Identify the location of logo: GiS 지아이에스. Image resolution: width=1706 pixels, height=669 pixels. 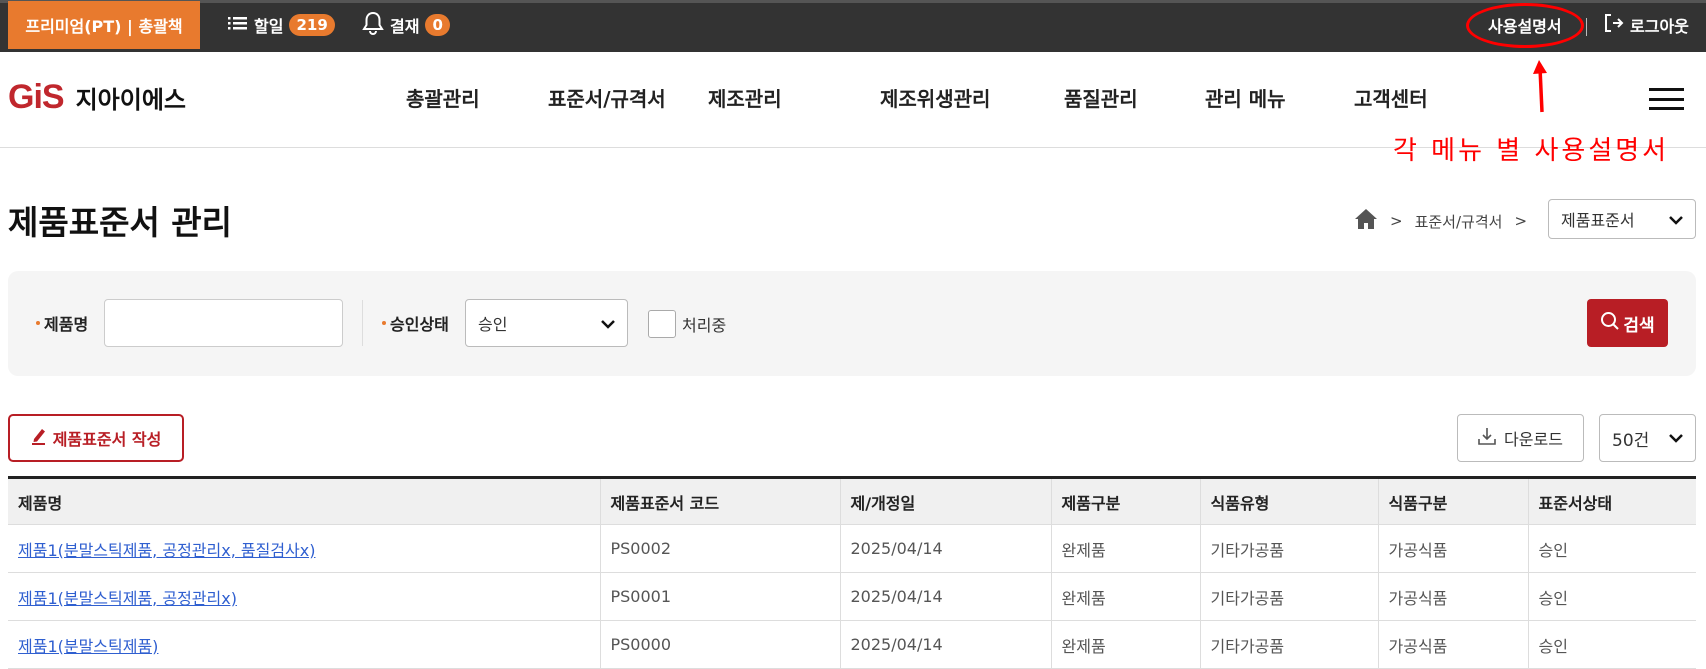
(97, 97).